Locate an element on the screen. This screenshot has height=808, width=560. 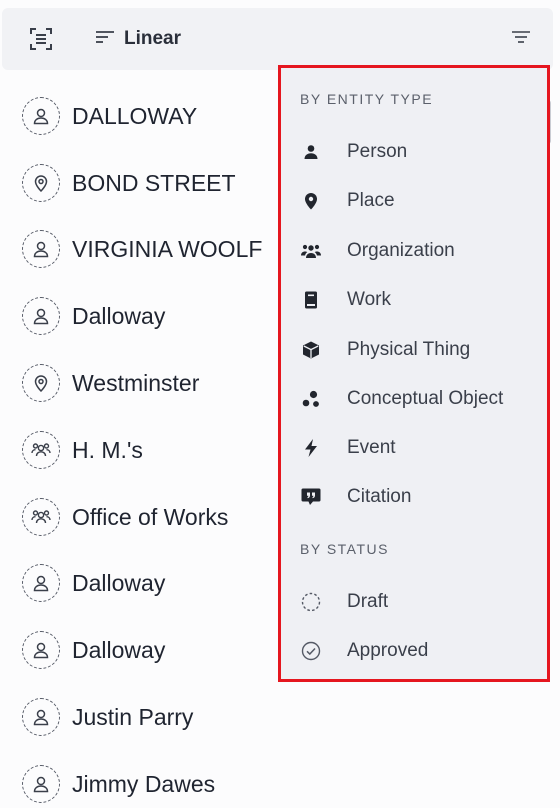
entity-label: BOND STREET is located at coordinates (154, 182).